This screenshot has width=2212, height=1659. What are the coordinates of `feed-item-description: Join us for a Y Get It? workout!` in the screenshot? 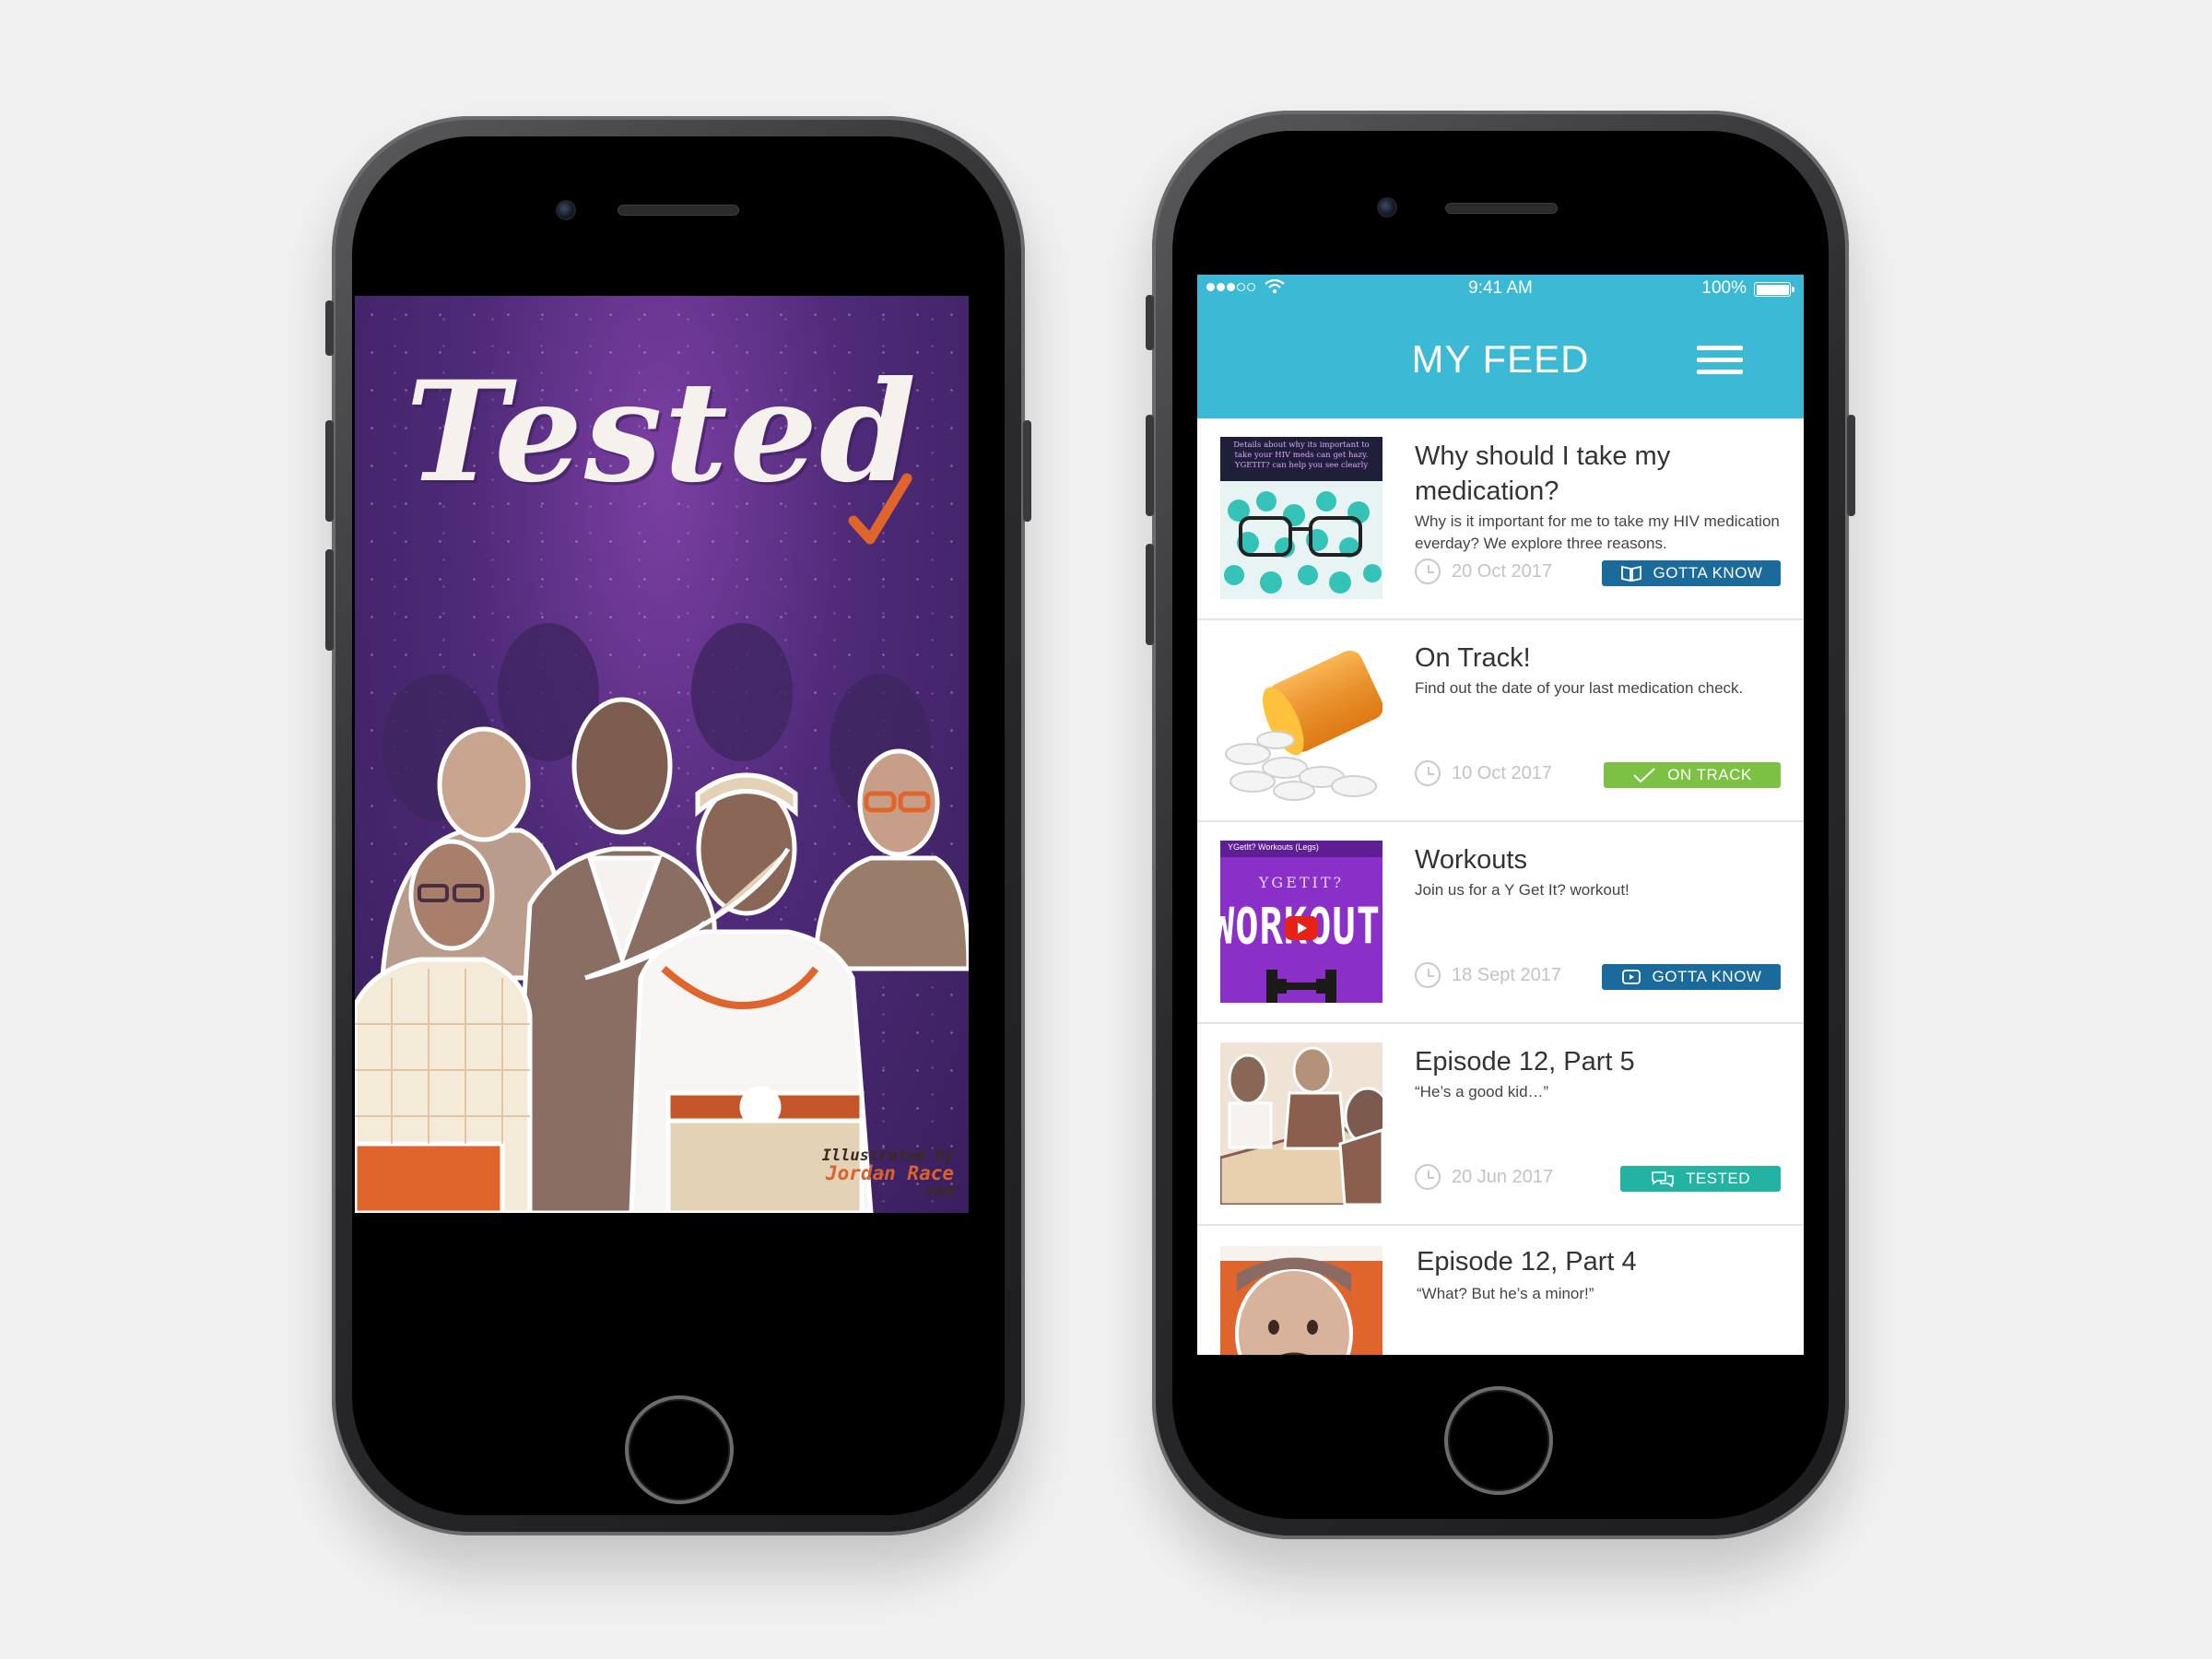 It's located at (1522, 890).